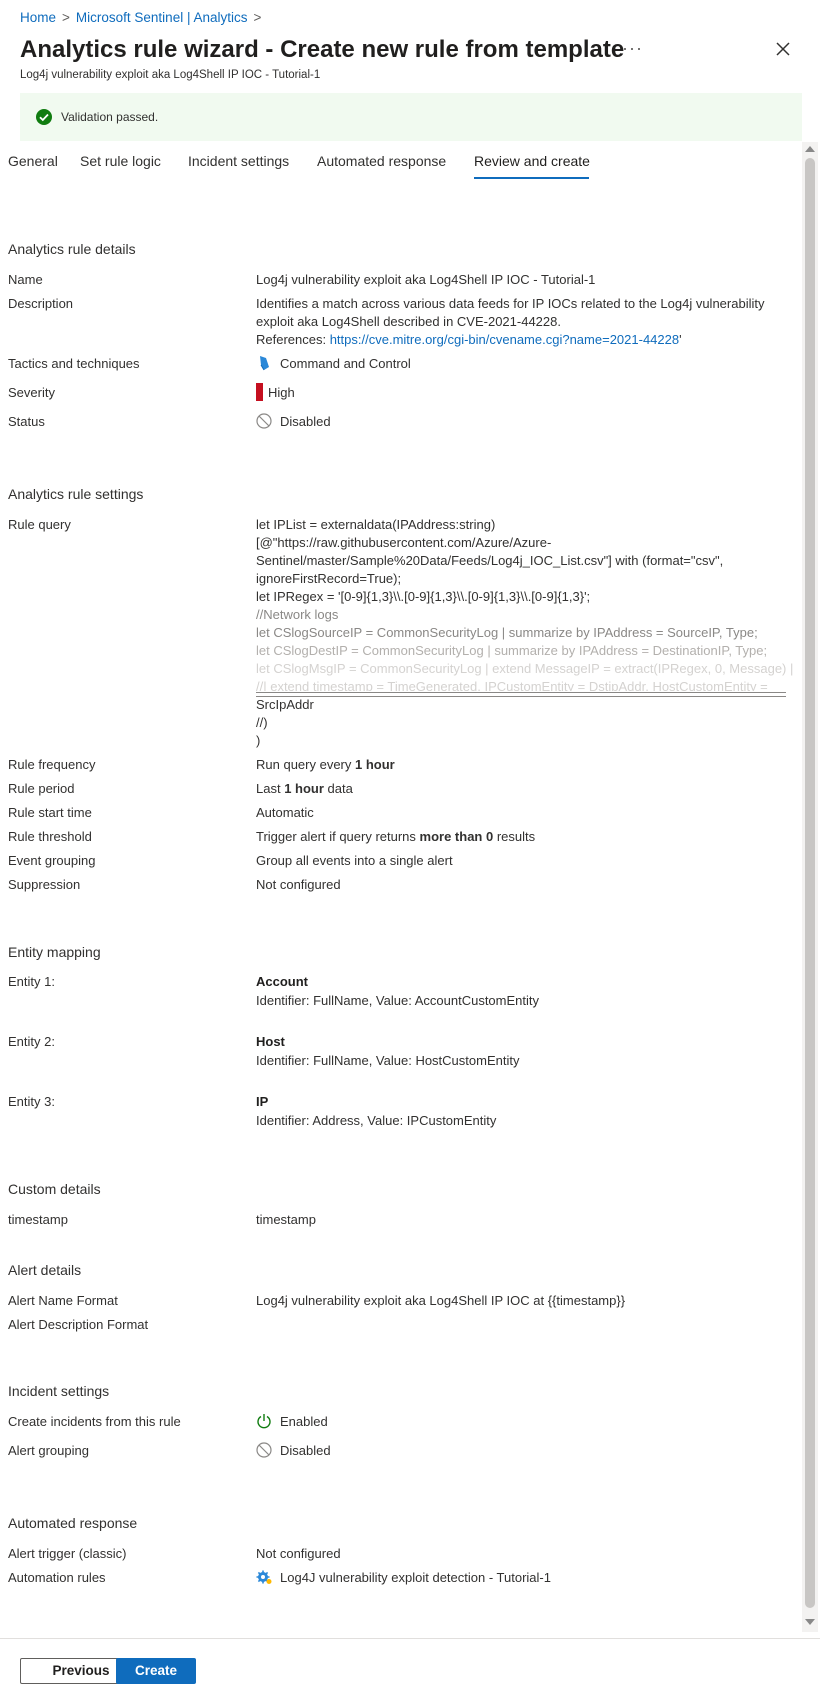  Describe the element at coordinates (293, 339) in the screenshot. I see `references-prefix: References:` at that location.